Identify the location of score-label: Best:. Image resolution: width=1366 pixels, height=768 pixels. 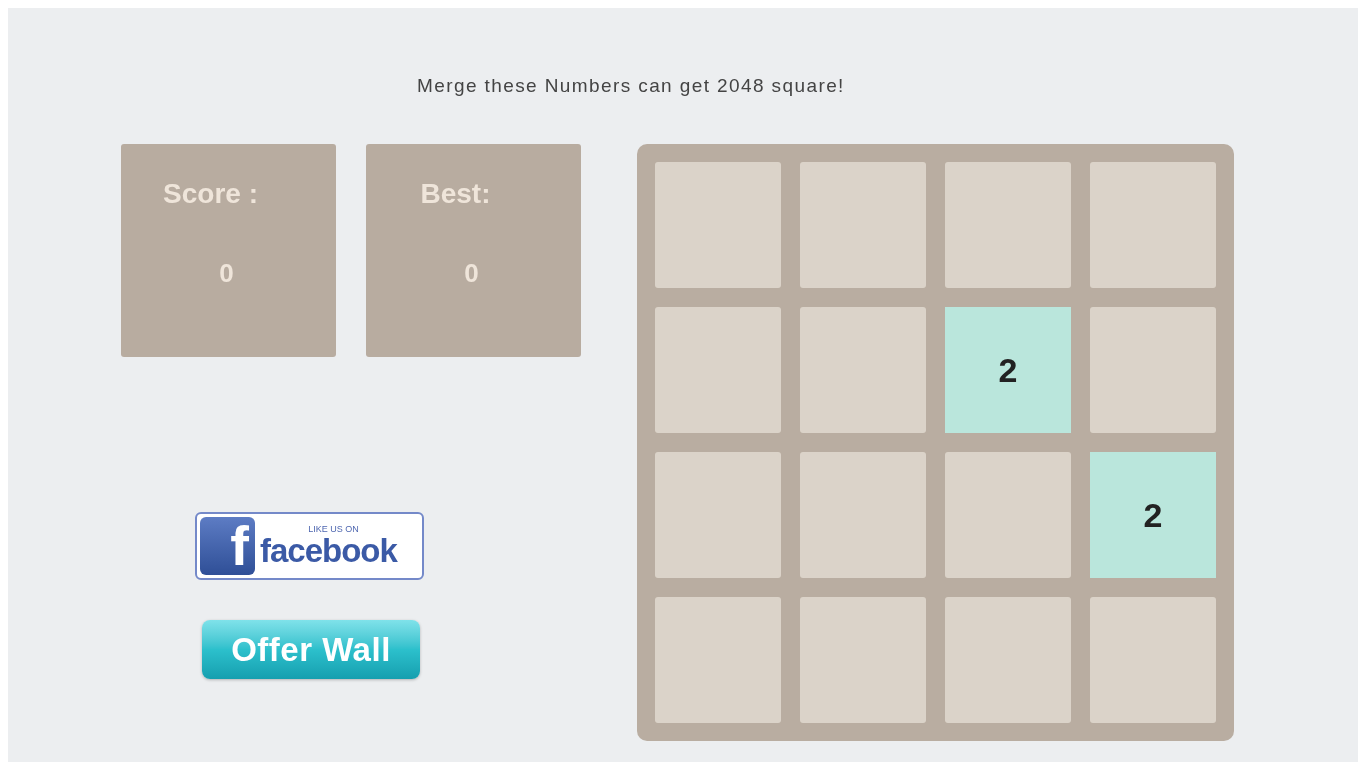
(455, 194).